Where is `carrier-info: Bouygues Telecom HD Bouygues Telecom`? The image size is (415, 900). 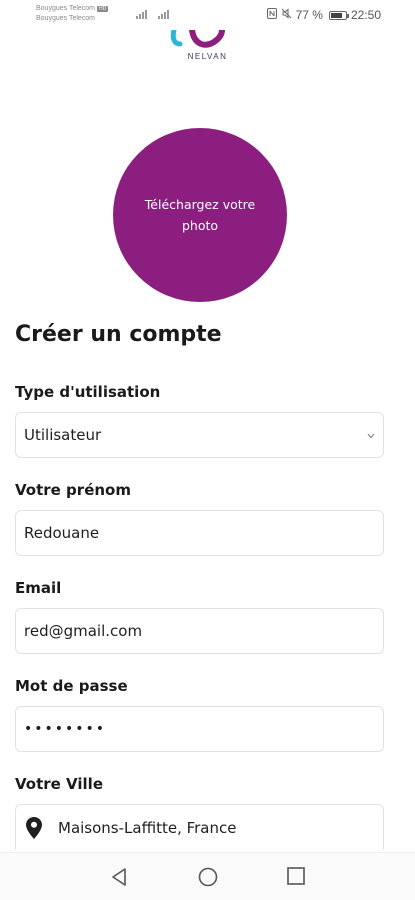 carrier-info: Bouygues Telecom HD Bouygues Telecom is located at coordinates (72, 14).